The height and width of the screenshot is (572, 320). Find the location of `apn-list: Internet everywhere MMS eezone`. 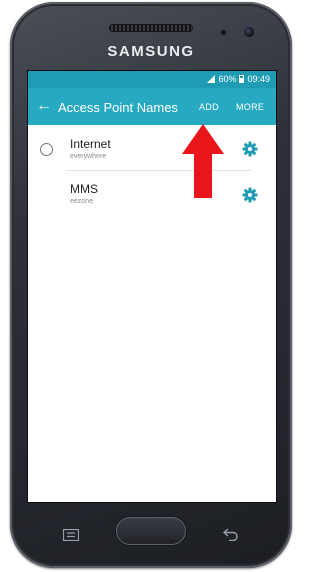

apn-list: Internet everywhere MMS eezone is located at coordinates (152, 170).